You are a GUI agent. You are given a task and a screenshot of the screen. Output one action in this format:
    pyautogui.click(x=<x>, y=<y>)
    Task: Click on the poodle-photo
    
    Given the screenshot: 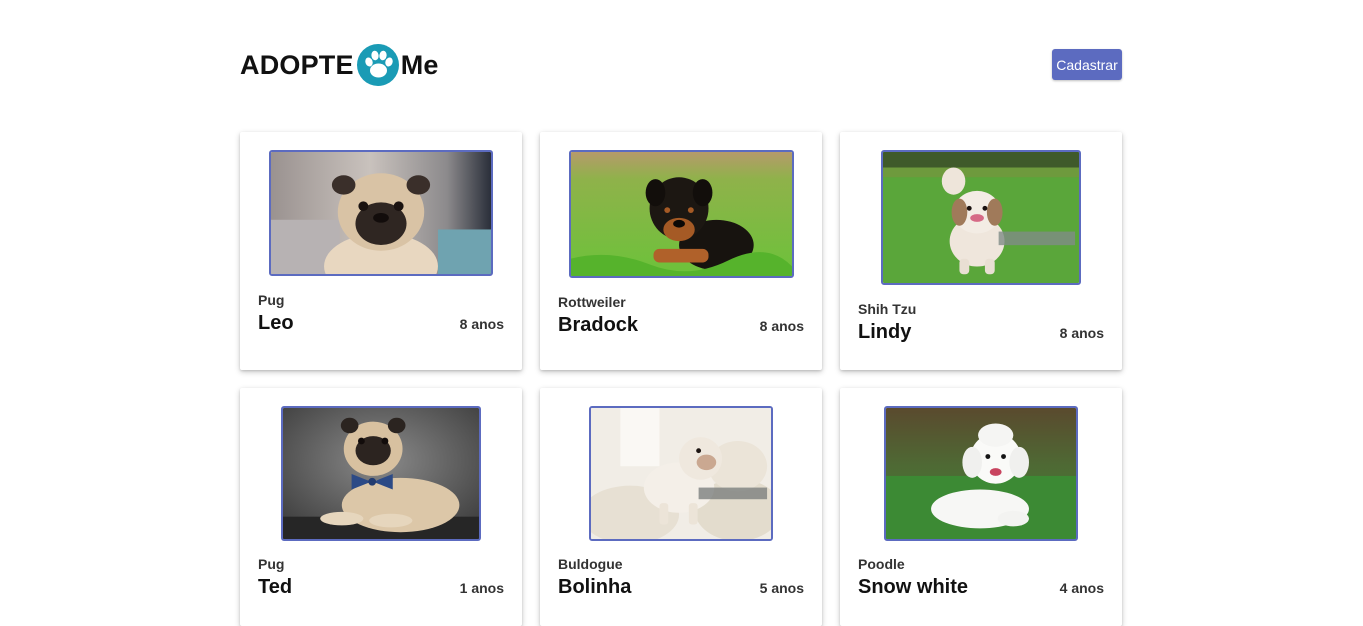 What is the action you would take?
    pyautogui.click(x=981, y=473)
    